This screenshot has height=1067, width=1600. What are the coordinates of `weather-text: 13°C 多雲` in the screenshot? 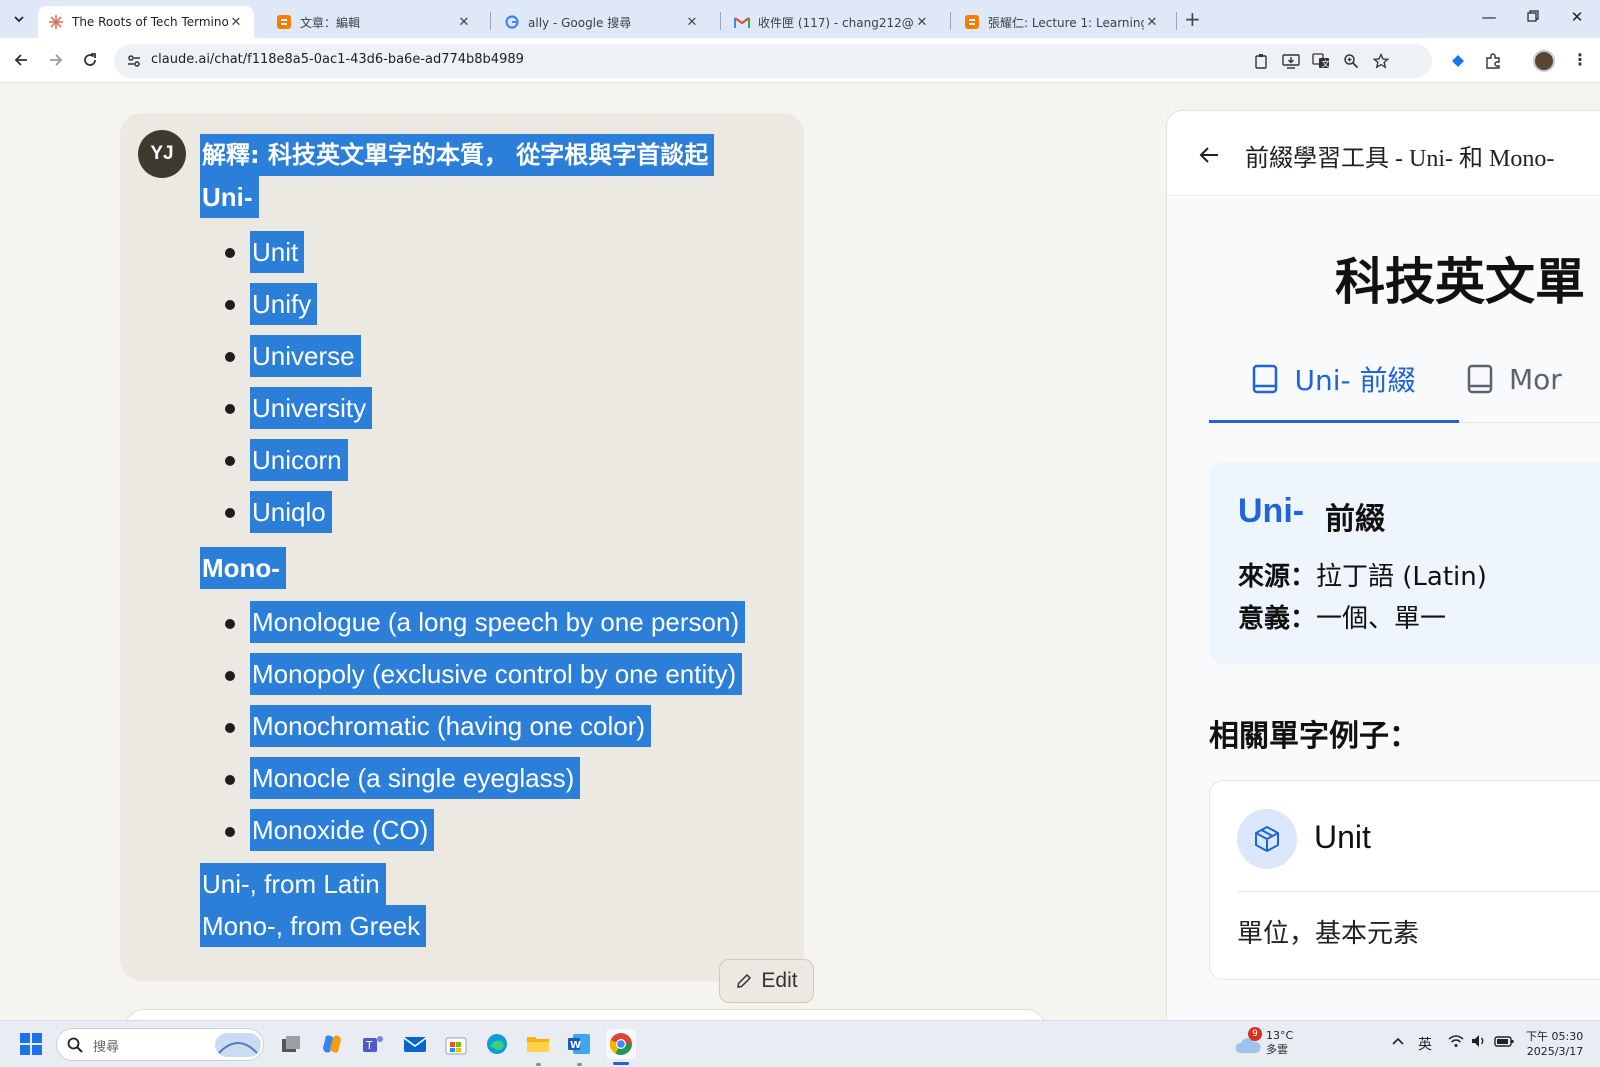 It's located at (1279, 1043).